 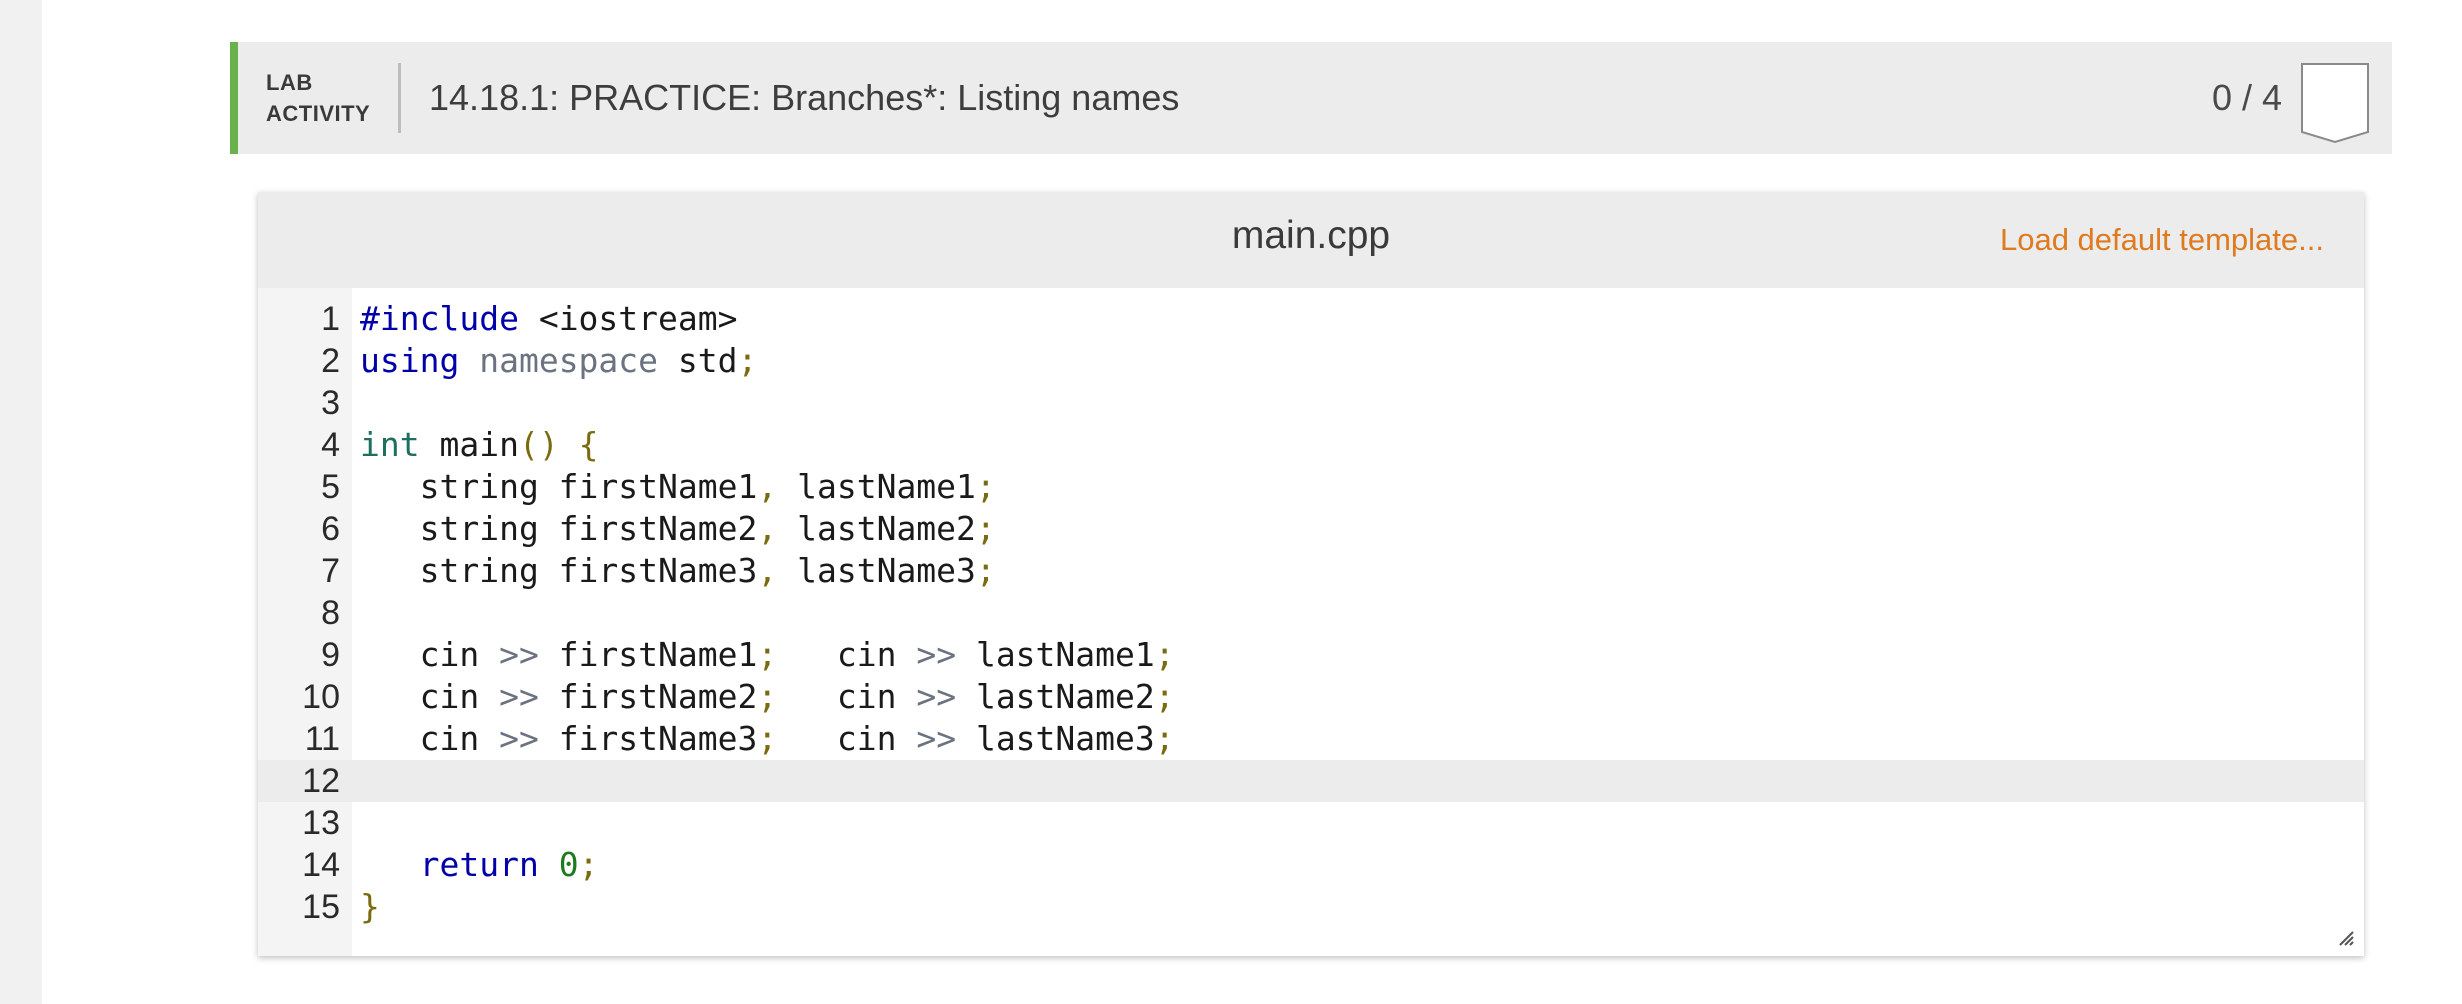 What do you see at coordinates (399, 98) in the screenshot?
I see `header-divider` at bounding box center [399, 98].